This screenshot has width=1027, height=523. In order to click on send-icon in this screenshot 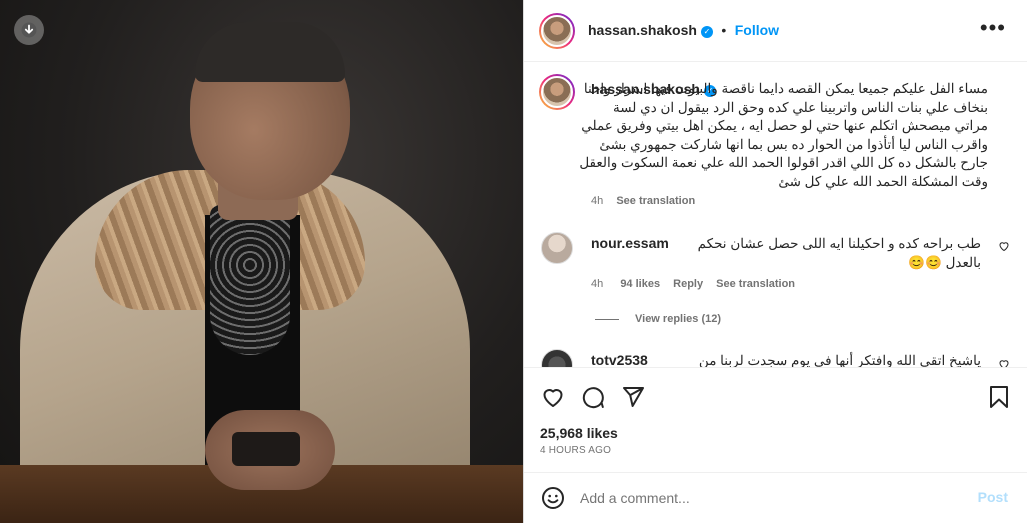, I will do `click(633, 399)`.